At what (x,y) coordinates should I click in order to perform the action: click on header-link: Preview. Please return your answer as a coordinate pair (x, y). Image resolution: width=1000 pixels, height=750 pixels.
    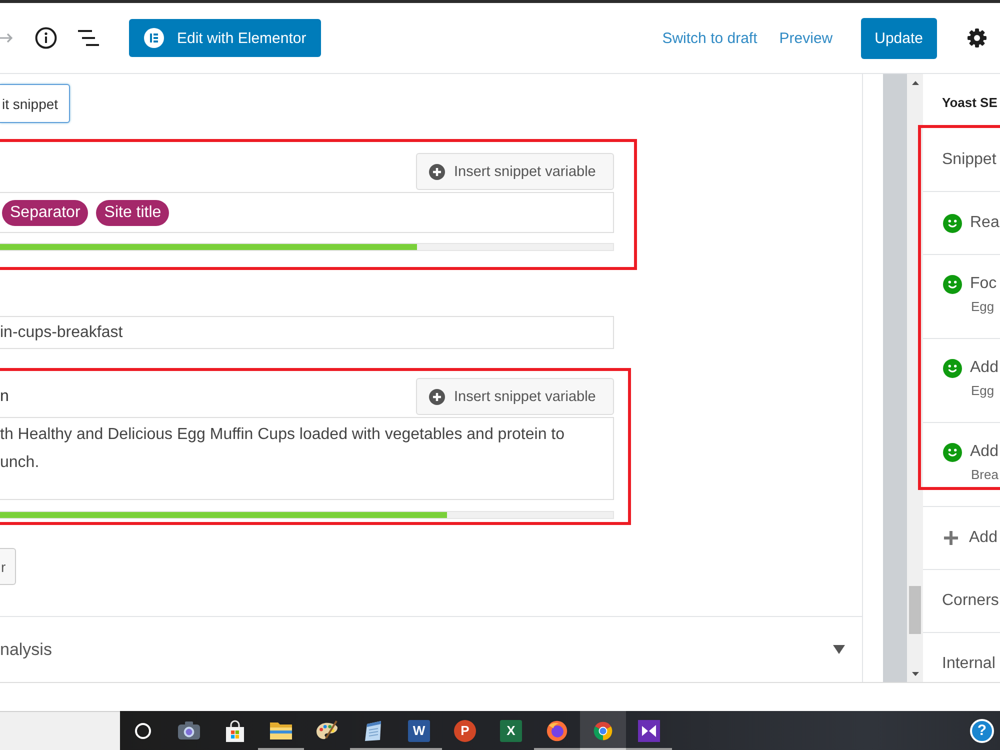
    Looking at the image, I should click on (806, 38).